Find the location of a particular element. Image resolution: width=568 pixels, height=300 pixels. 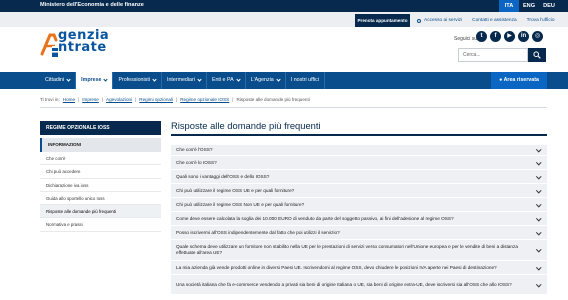

faq-question: Che cos'è l'OSS? is located at coordinates (194, 149).